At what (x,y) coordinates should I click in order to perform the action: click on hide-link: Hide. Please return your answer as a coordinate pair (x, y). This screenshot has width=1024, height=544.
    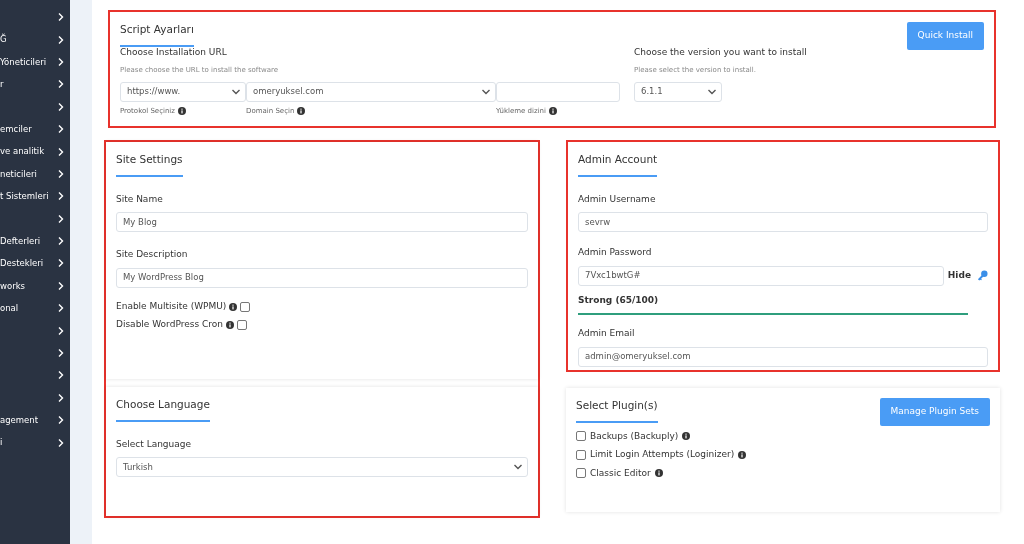
    Looking at the image, I should click on (959, 276).